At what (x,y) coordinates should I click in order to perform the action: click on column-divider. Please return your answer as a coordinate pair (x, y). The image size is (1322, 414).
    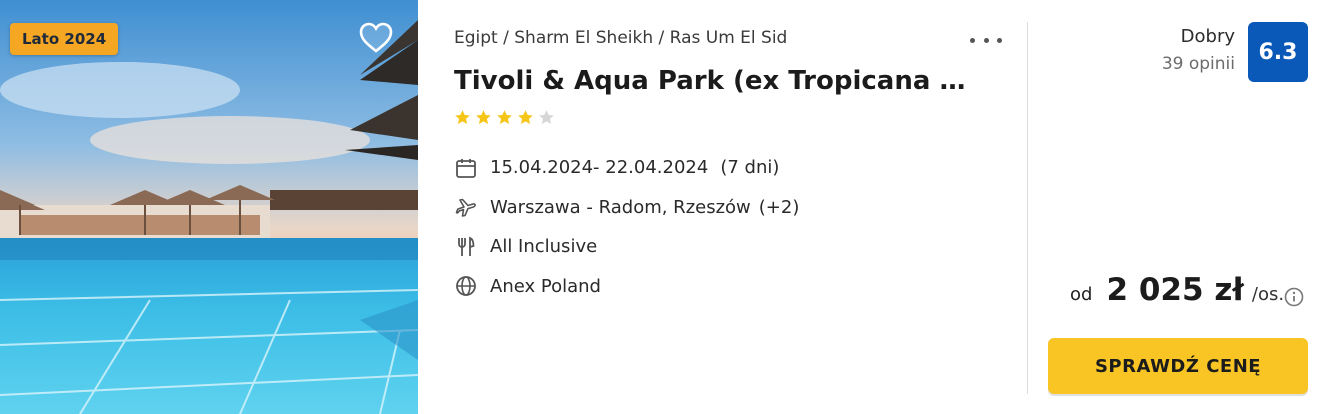
    Looking at the image, I should click on (1027, 208).